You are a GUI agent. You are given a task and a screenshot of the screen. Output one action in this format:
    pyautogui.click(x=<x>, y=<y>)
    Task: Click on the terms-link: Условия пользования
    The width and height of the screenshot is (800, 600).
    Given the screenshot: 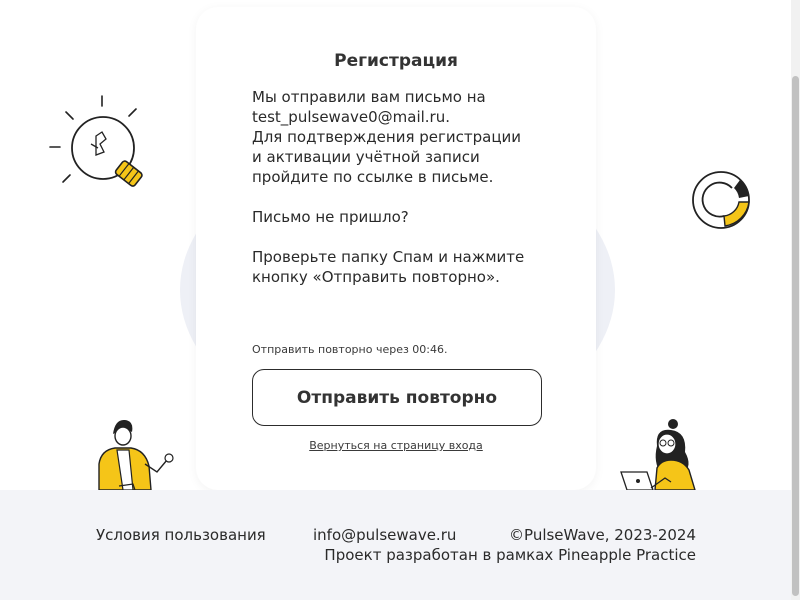 What is the action you would take?
    pyautogui.click(x=181, y=535)
    